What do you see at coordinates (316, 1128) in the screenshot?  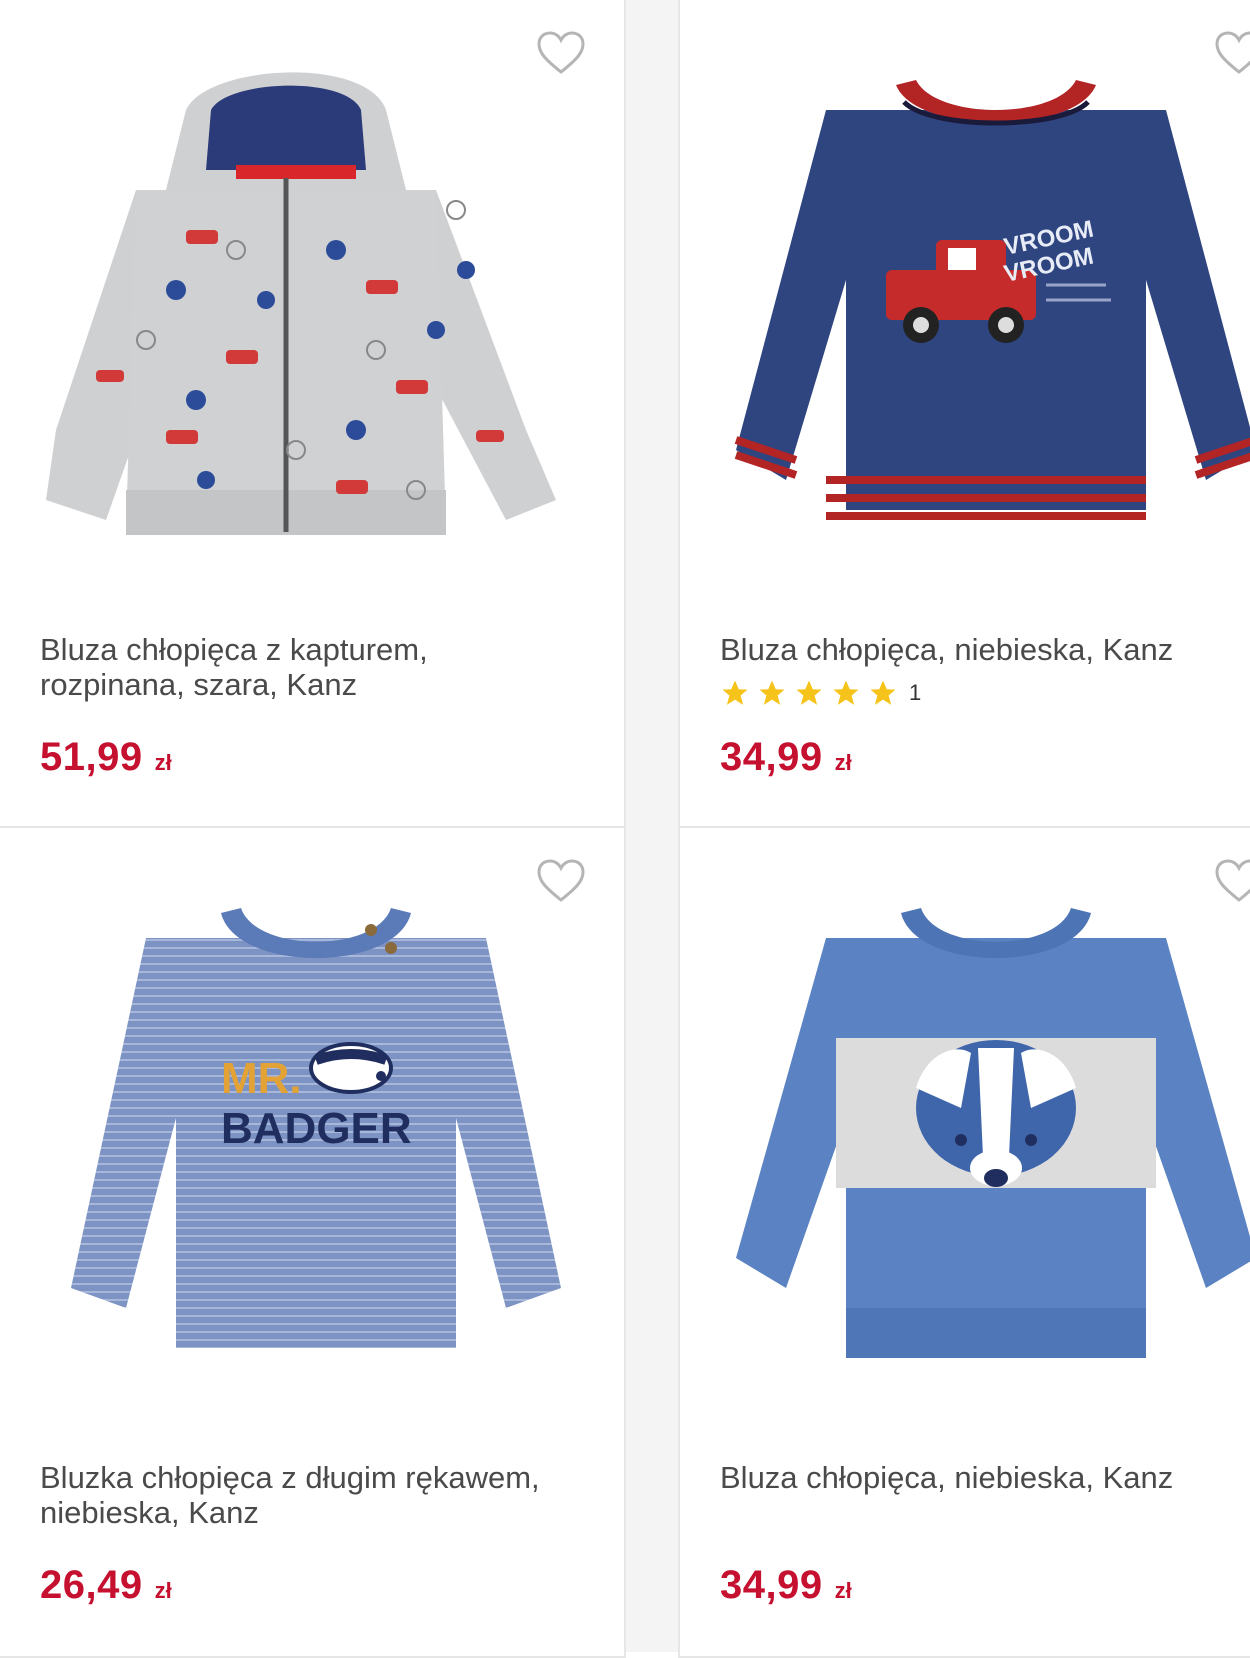 I see `svg-text: BADGER` at bounding box center [316, 1128].